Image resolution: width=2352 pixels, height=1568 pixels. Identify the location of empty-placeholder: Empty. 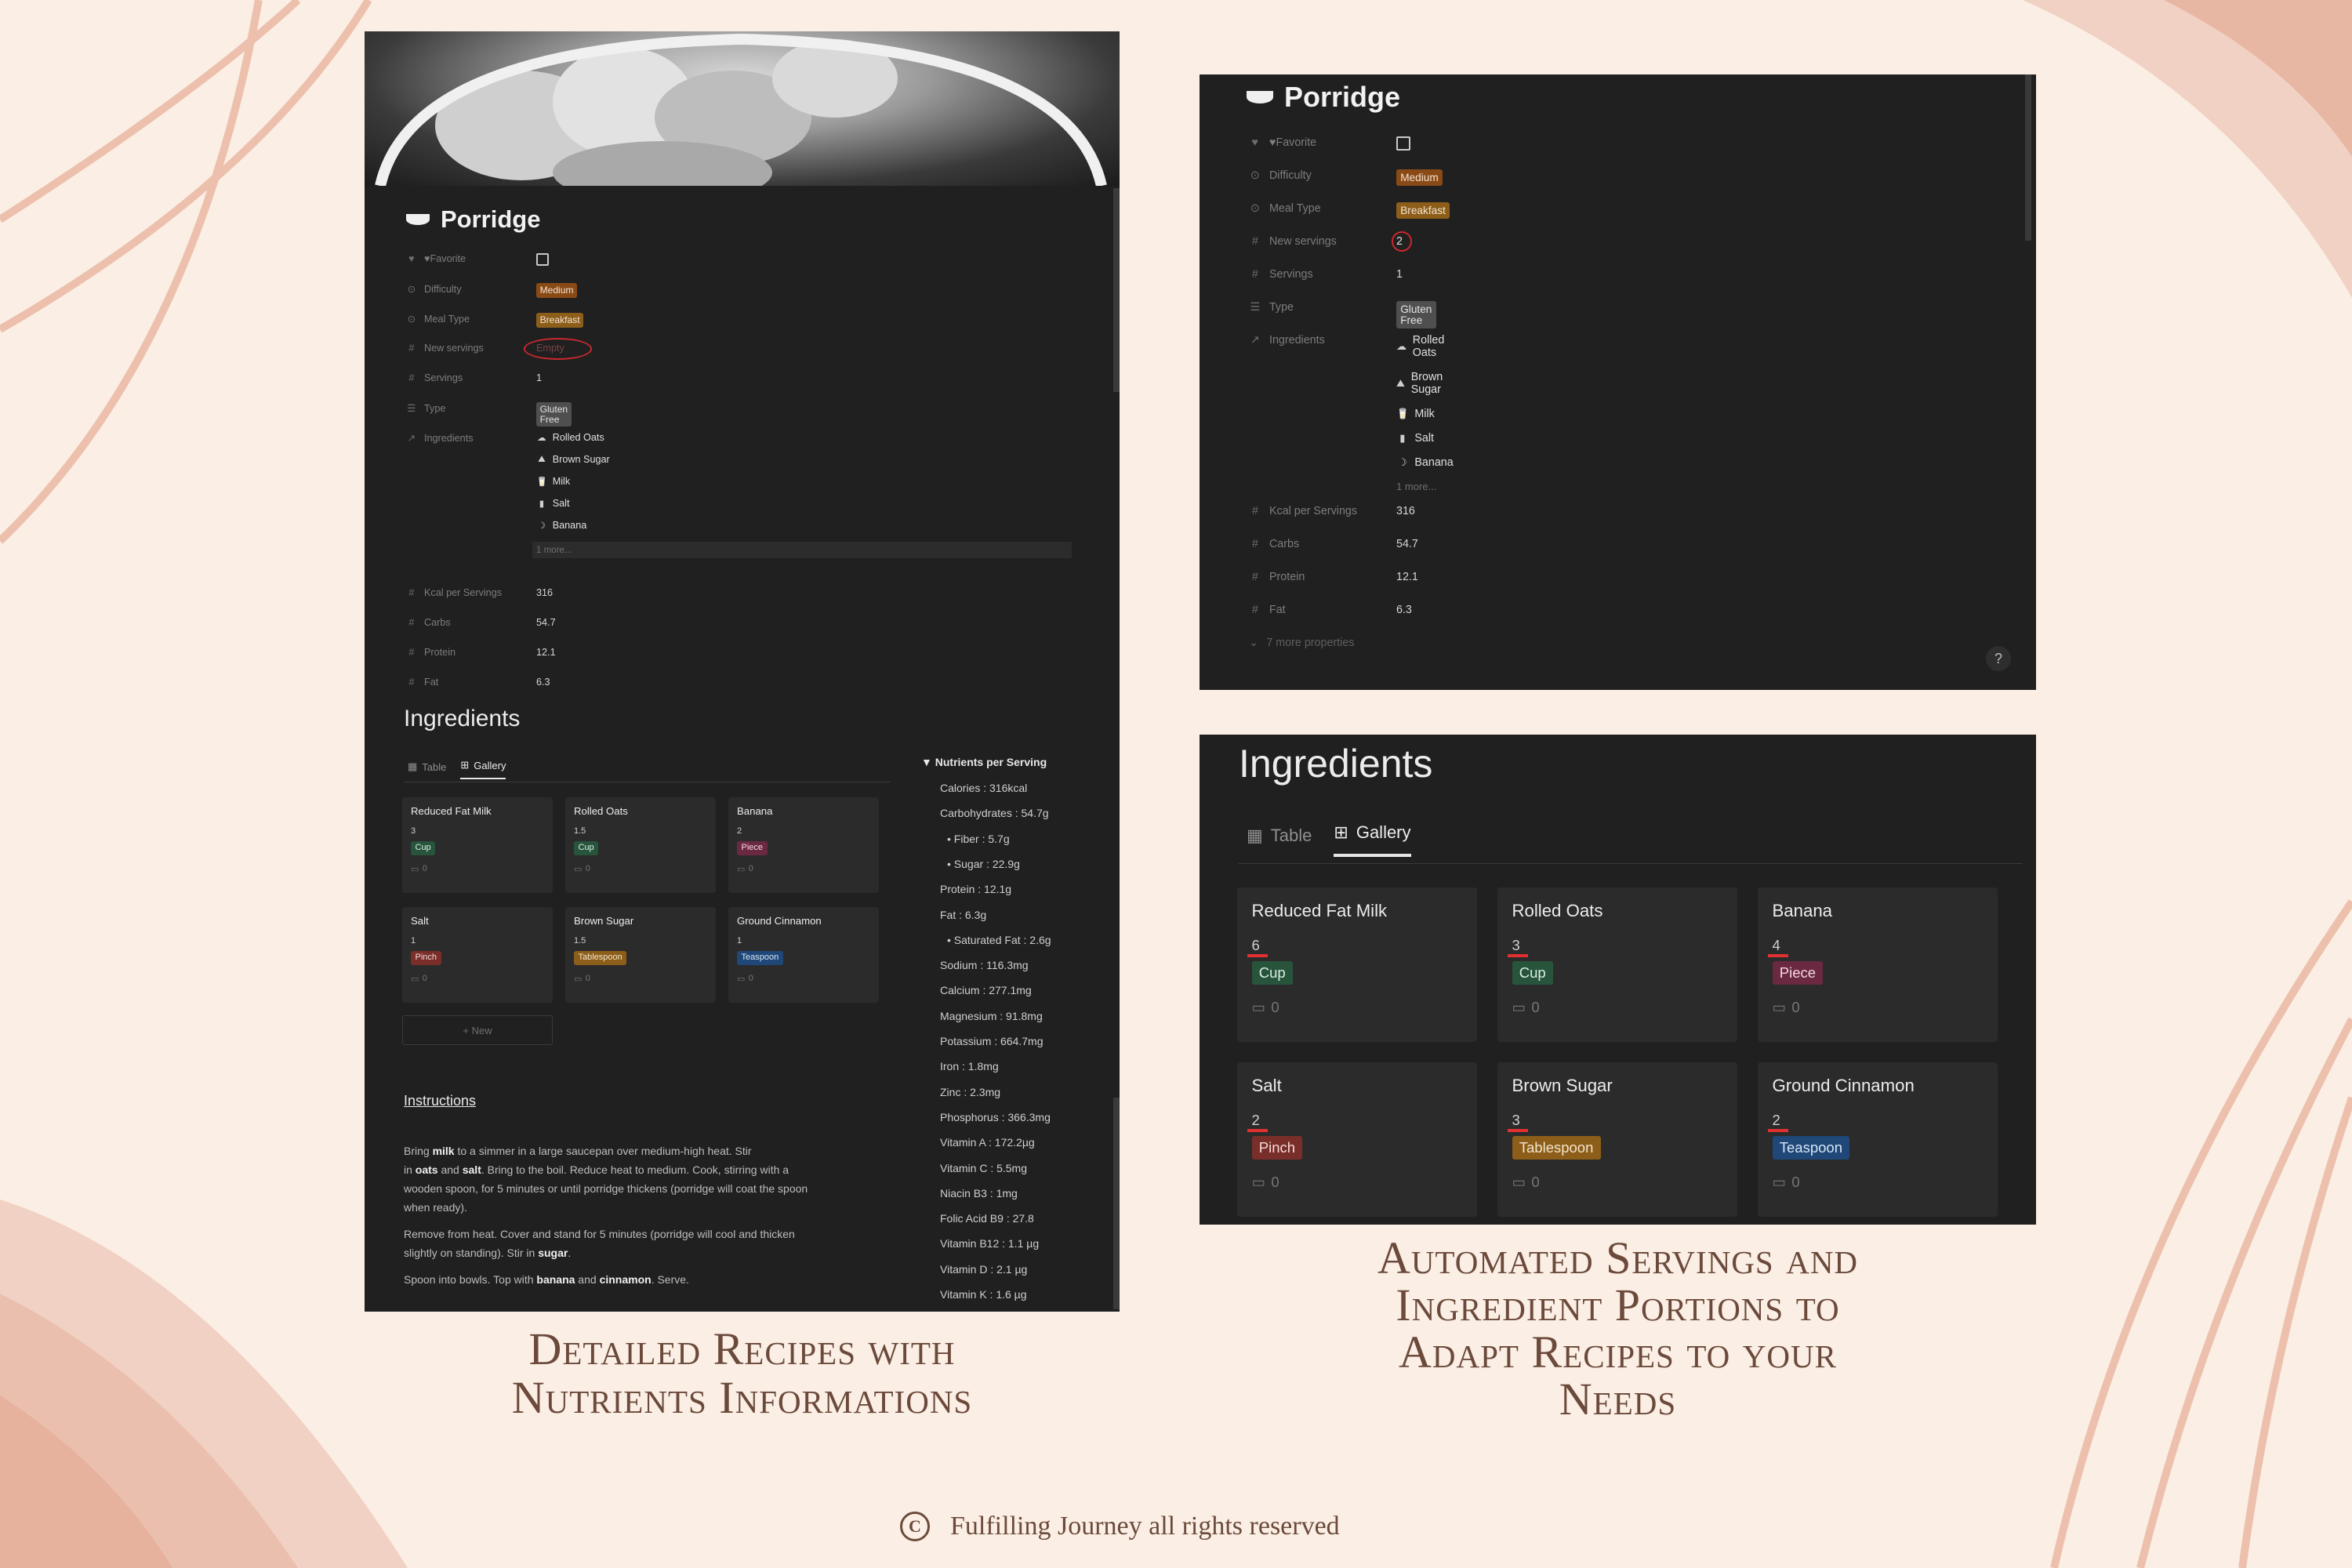
(558, 349).